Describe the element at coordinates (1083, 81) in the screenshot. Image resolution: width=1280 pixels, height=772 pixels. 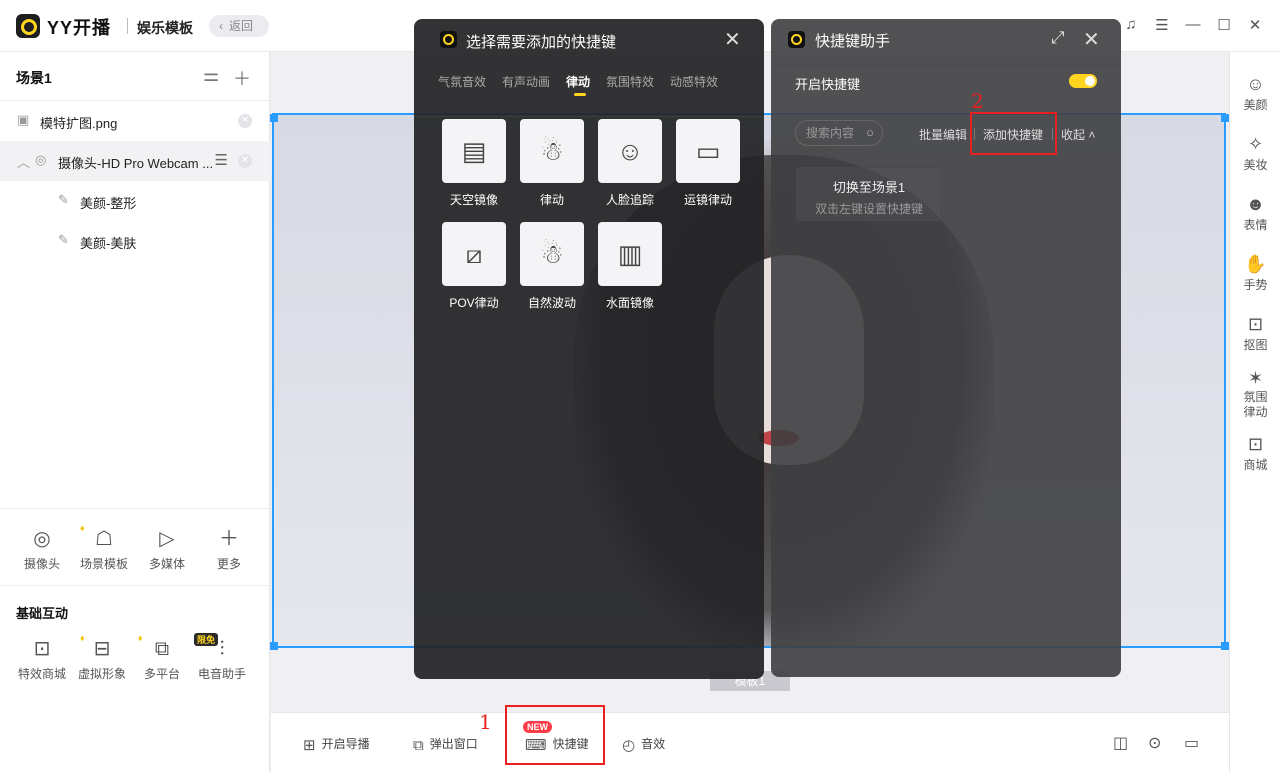
I see `enable-hotkey-toggle` at that location.